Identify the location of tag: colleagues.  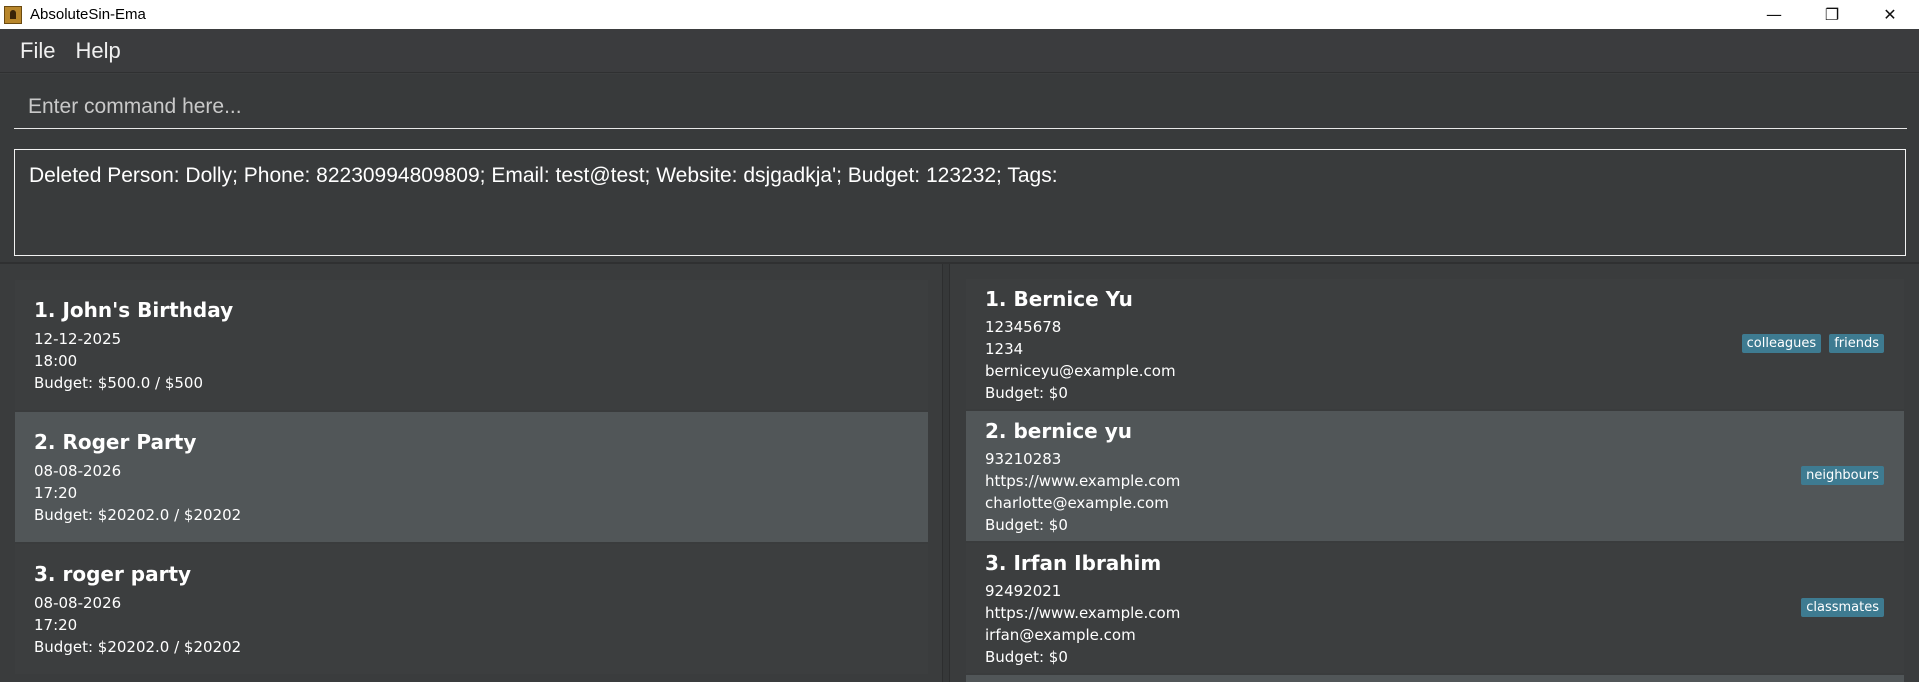
(1781, 343).